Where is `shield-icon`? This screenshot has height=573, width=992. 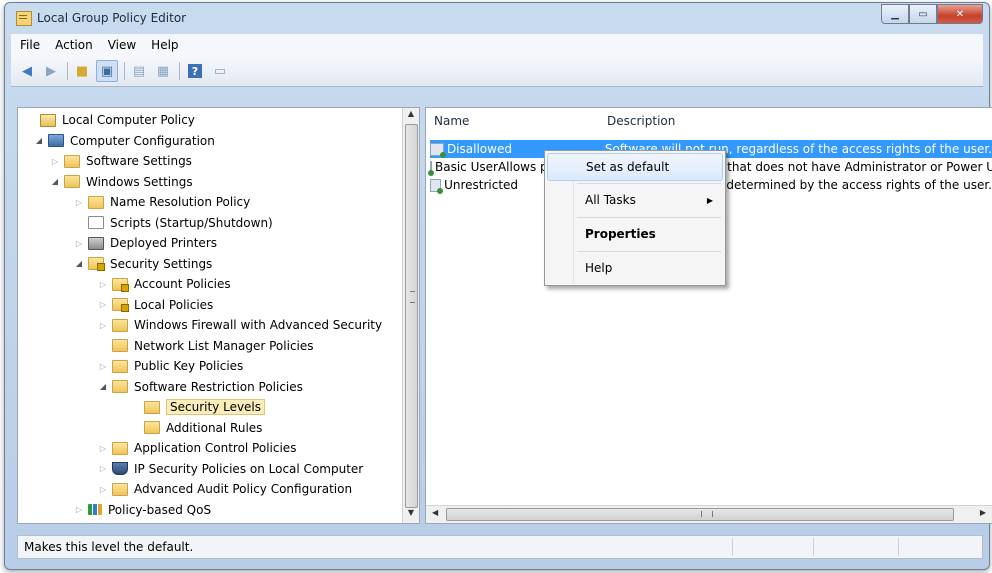 shield-icon is located at coordinates (120, 468).